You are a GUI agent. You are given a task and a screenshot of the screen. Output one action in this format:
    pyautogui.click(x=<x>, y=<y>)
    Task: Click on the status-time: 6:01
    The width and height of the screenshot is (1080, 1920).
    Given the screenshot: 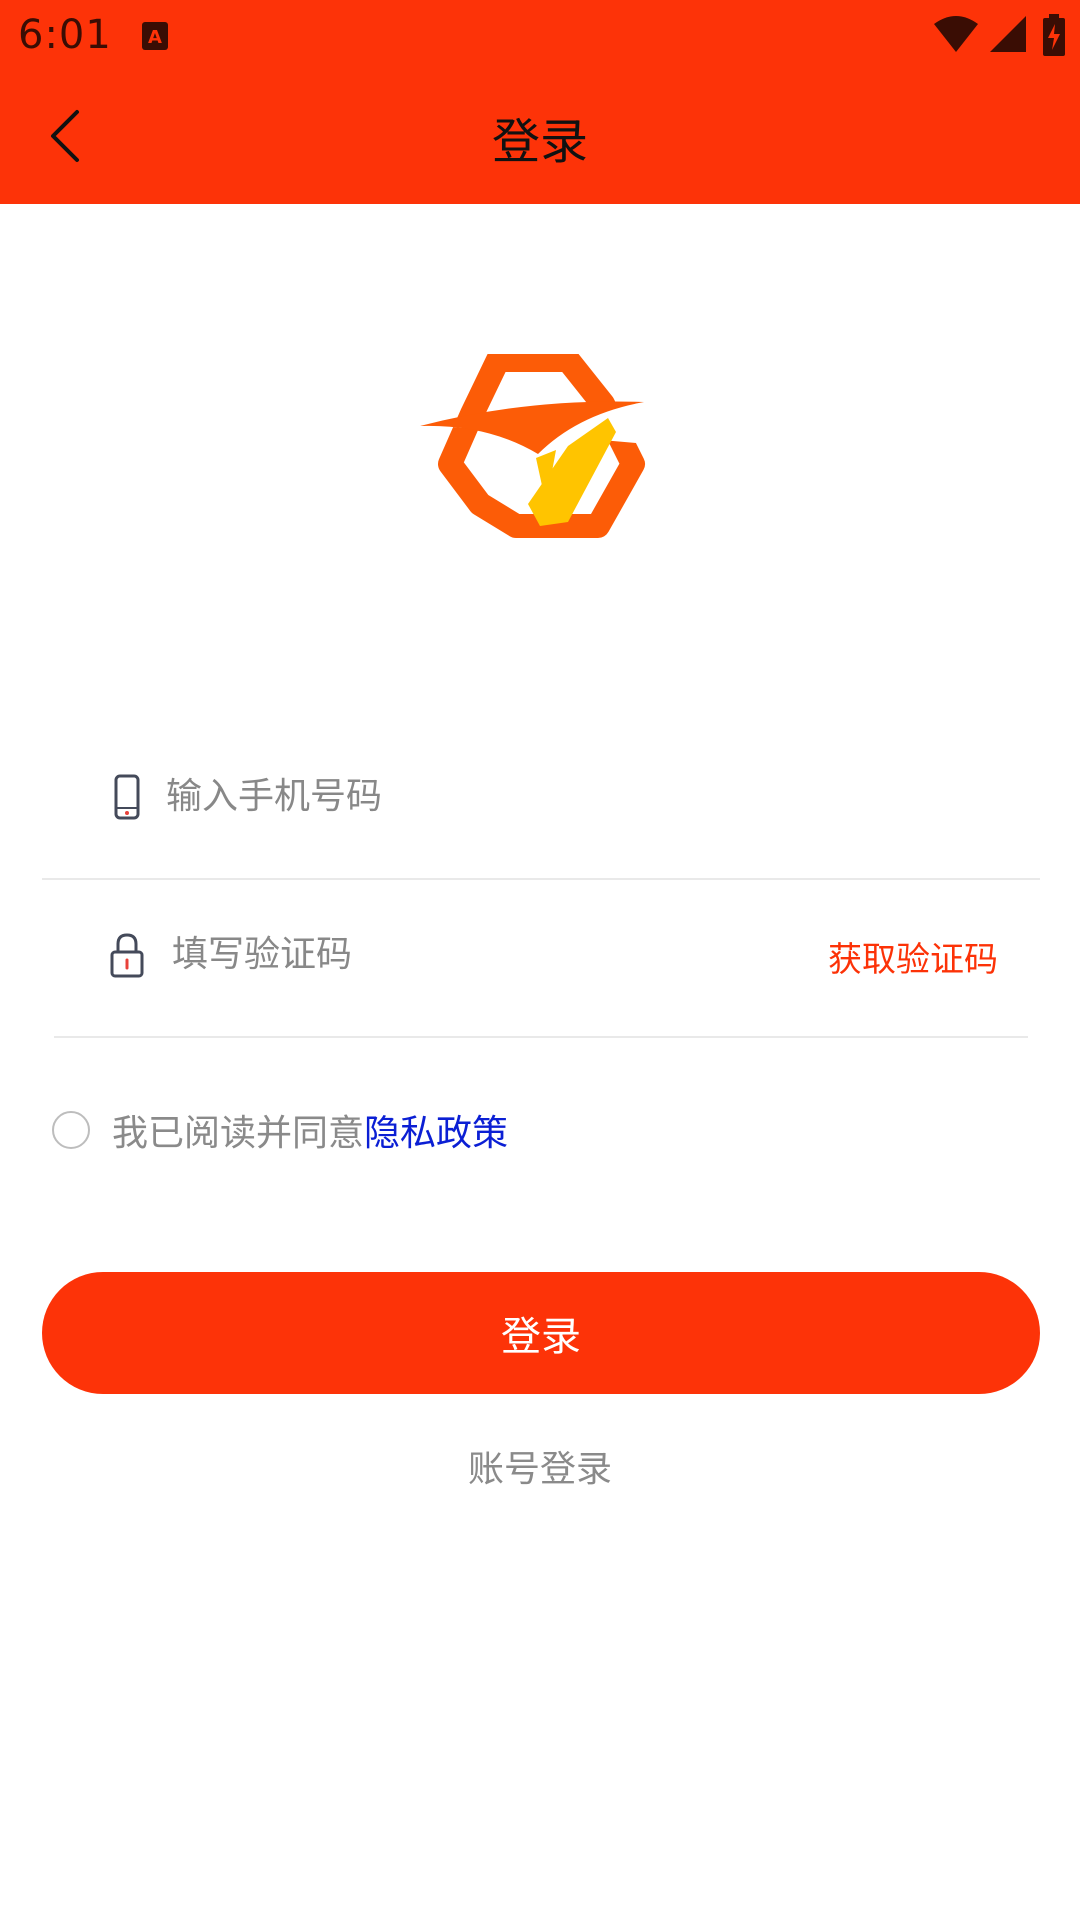 What is the action you would take?
    pyautogui.click(x=65, y=35)
    